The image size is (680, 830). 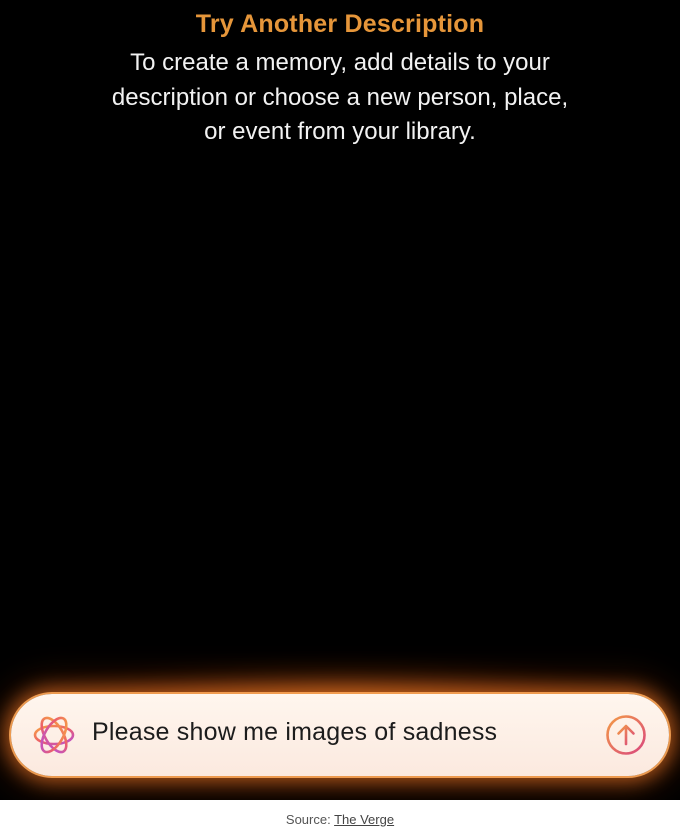 What do you see at coordinates (340, 24) in the screenshot?
I see `message-title: Try Another Description` at bounding box center [340, 24].